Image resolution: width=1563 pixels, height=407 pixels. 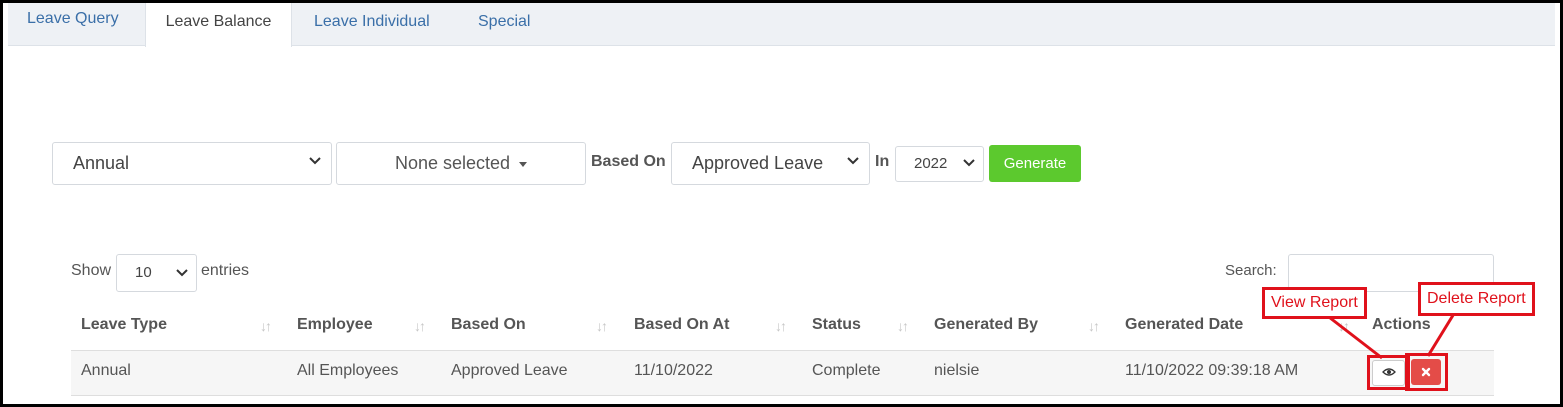 What do you see at coordinates (836, 325) in the screenshot?
I see `column-header-status: Status` at bounding box center [836, 325].